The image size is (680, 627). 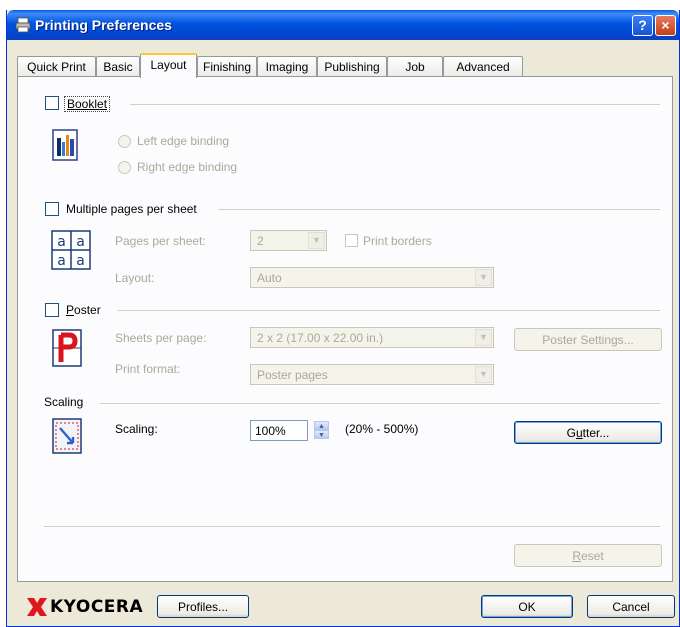 I want to click on print-format-value: Poster pages, so click(x=292, y=375).